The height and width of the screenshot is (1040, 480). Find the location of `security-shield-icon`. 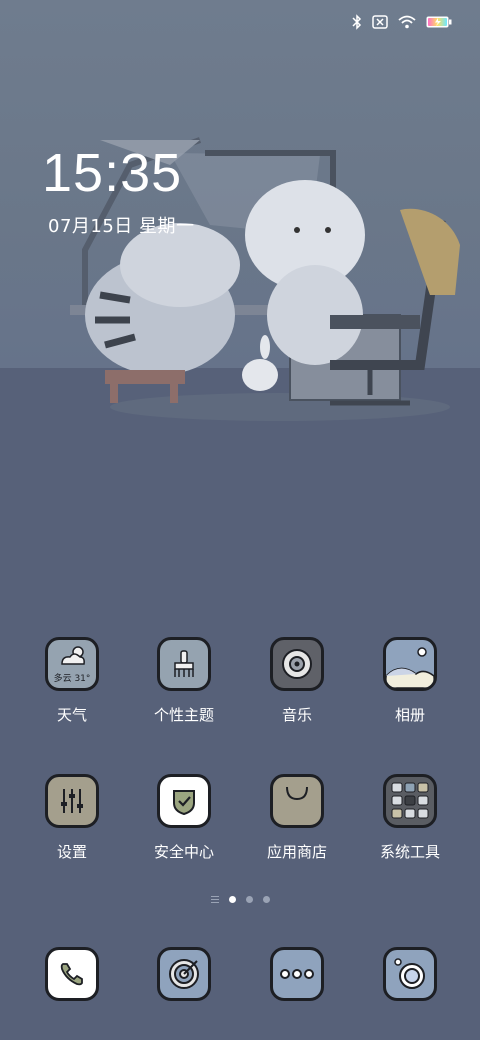

security-shield-icon is located at coordinates (184, 801).